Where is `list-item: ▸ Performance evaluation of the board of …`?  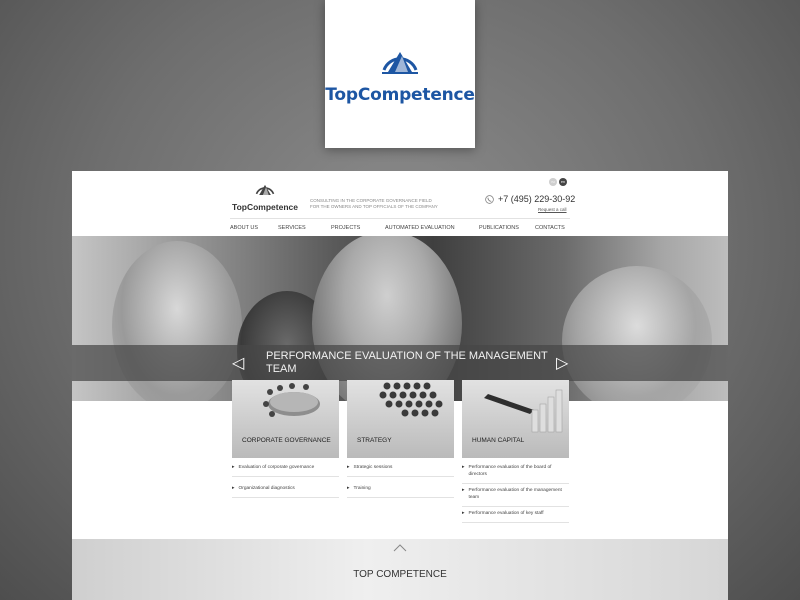
list-item: ▸ Performance evaluation of the board of … is located at coordinates (515, 472).